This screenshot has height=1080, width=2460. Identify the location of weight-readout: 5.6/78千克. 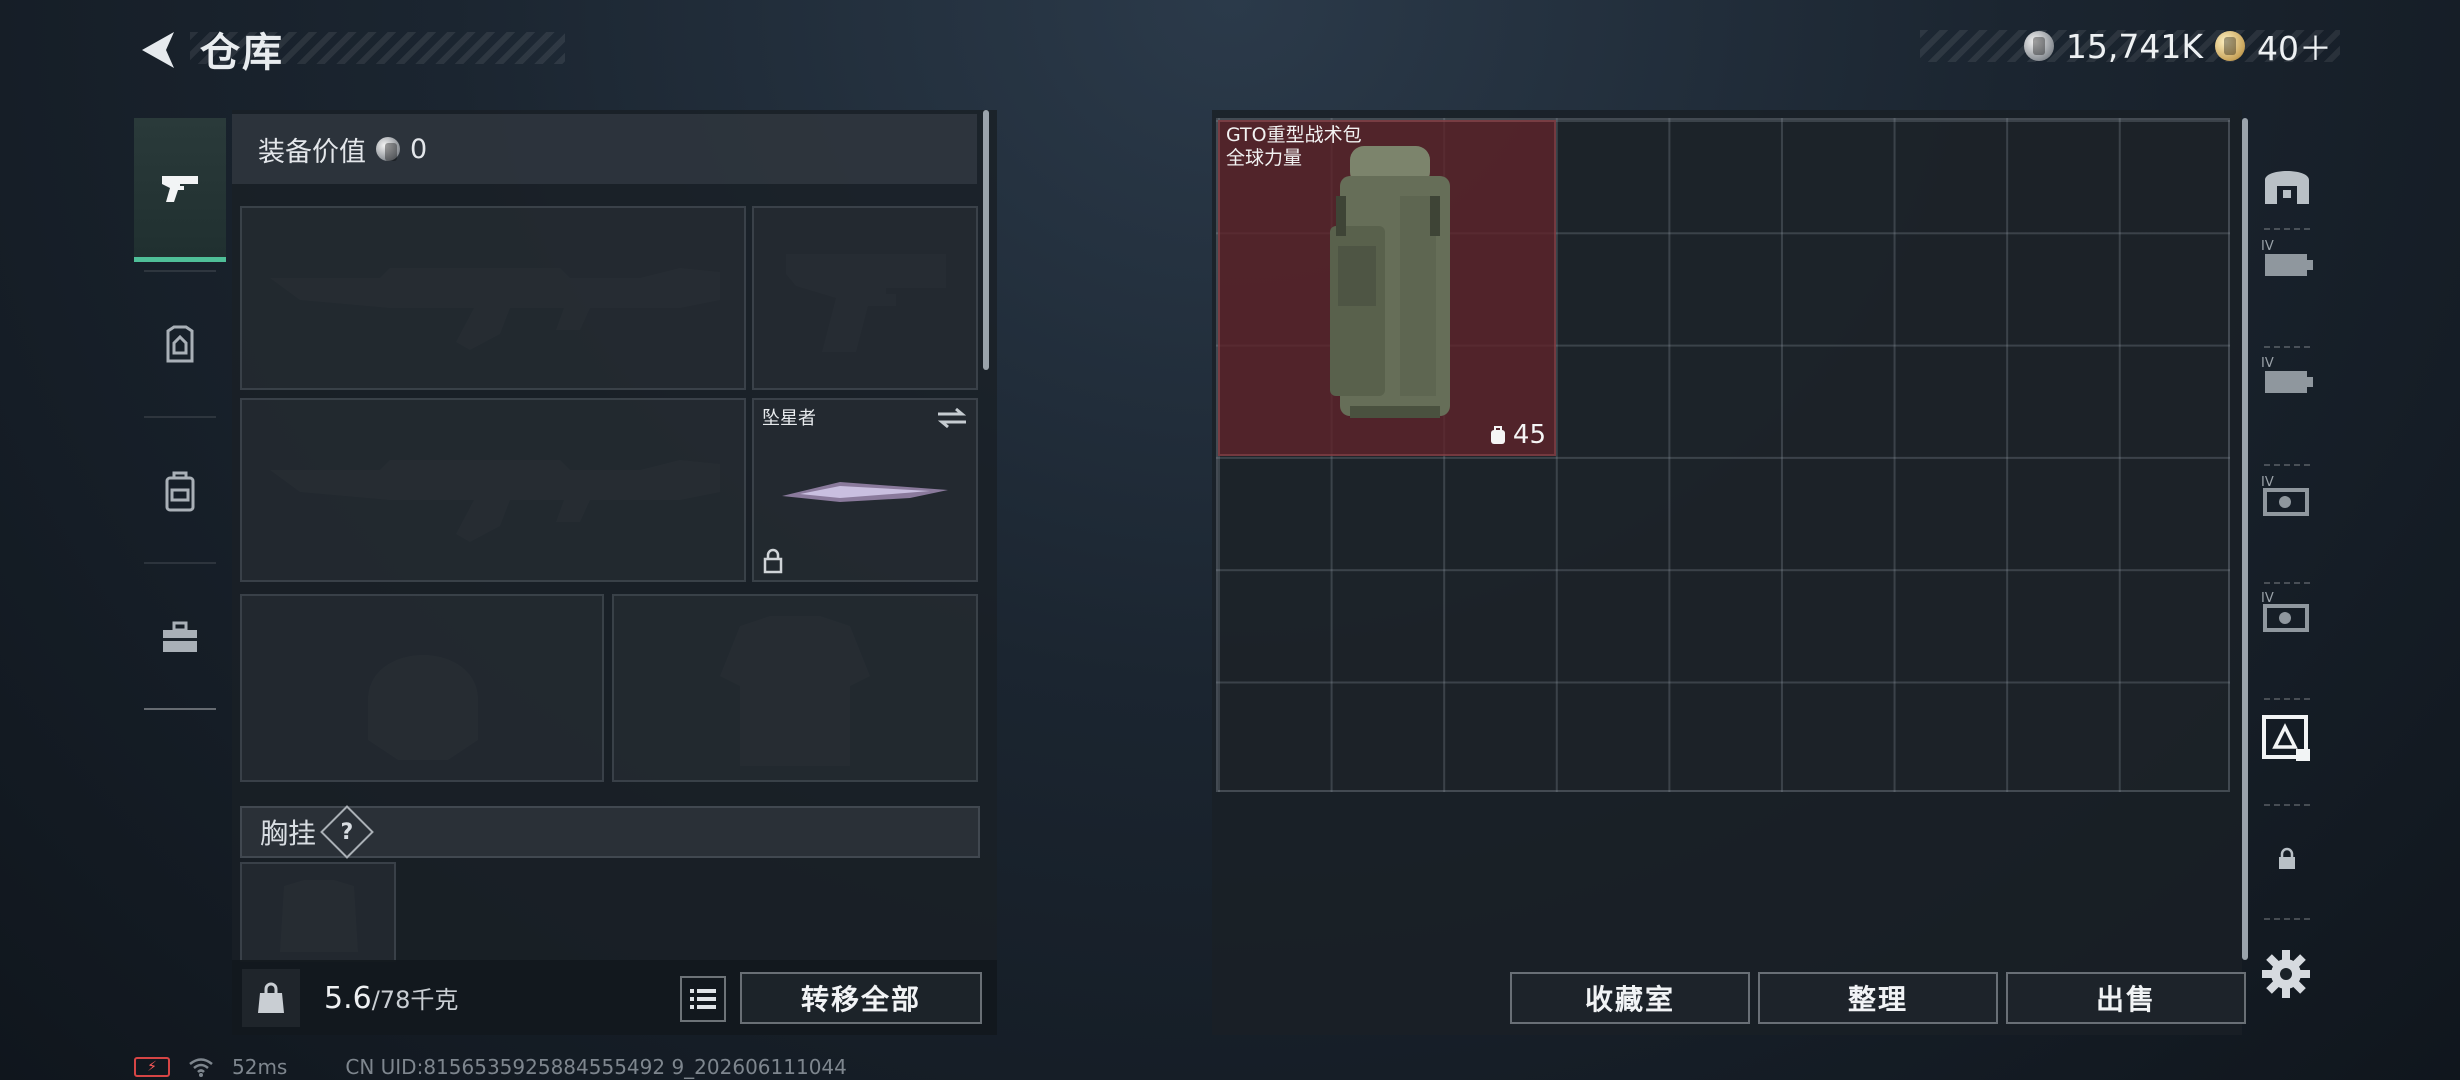
(391, 998).